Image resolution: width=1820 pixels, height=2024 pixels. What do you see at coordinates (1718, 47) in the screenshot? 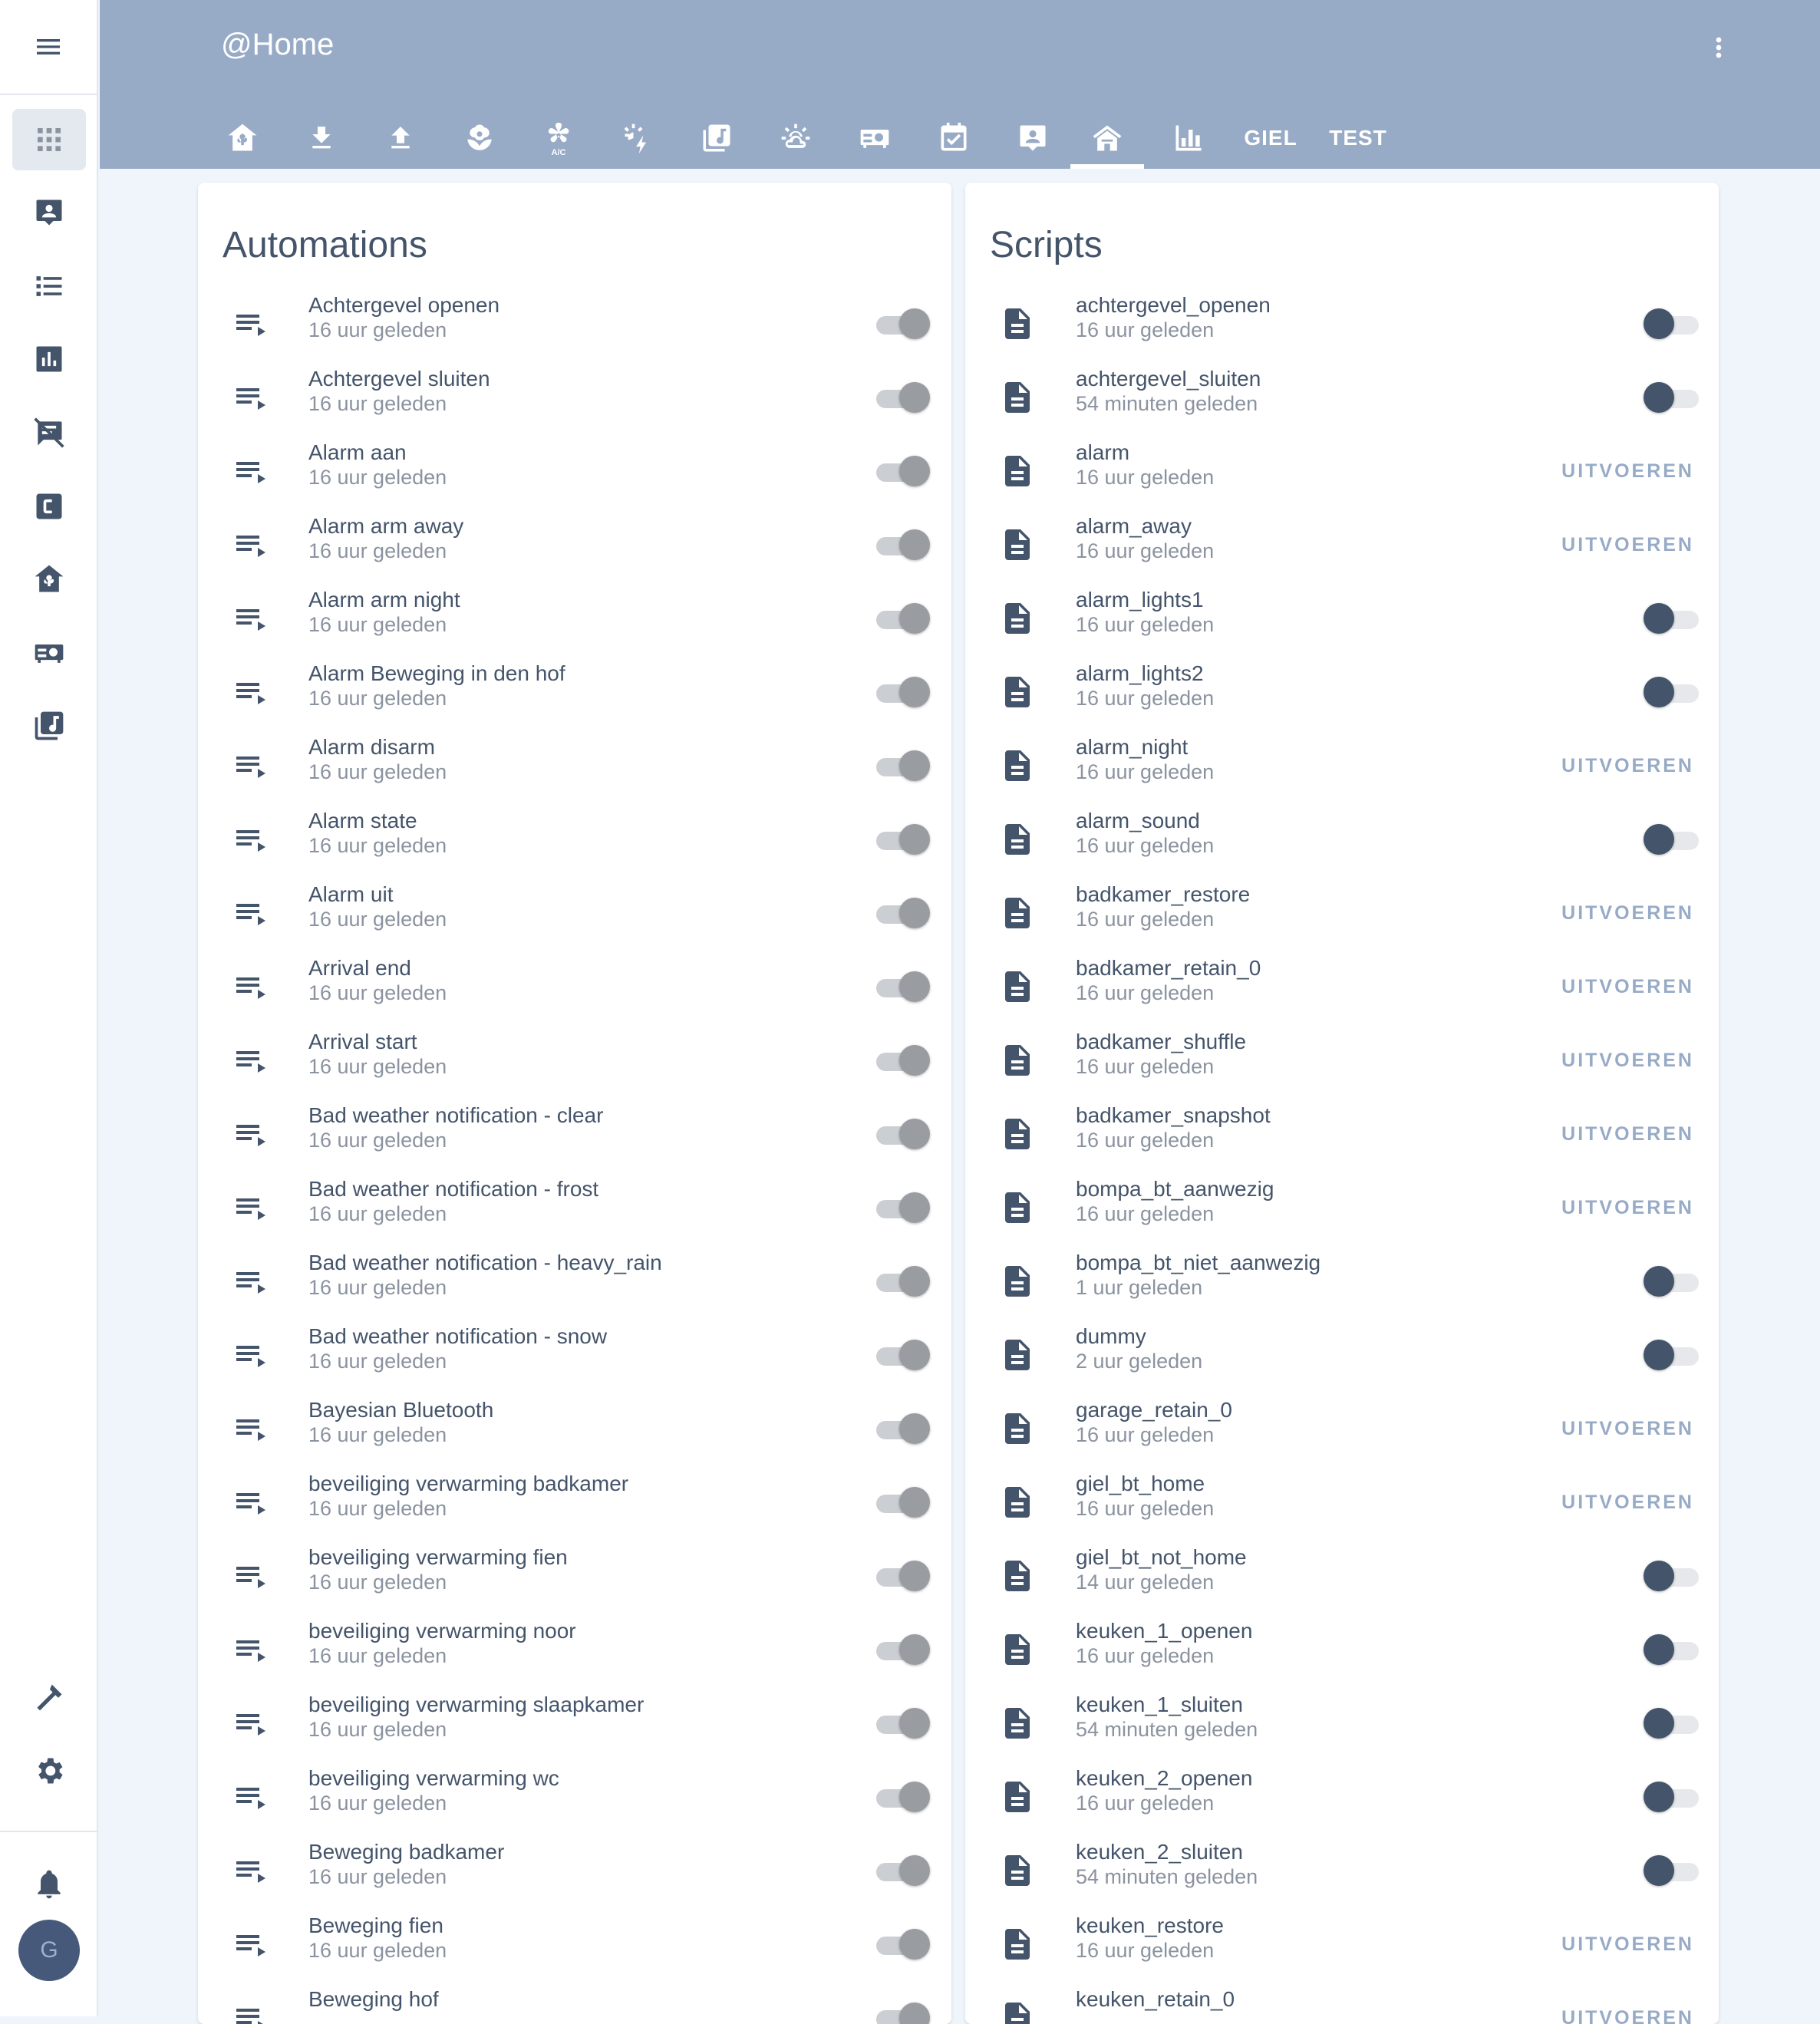
I see `overflow-menu-button` at bounding box center [1718, 47].